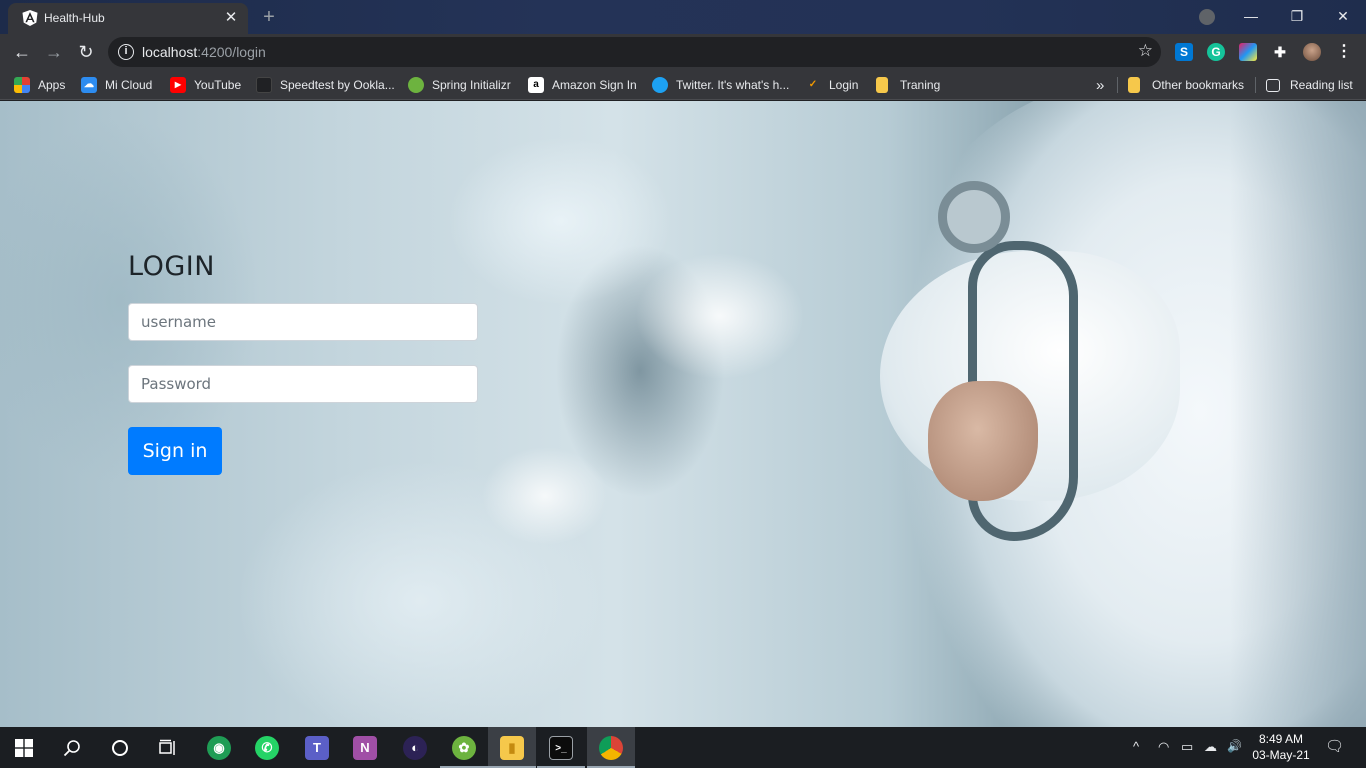 The height and width of the screenshot is (768, 1366). I want to click on bookmark-spring-initializr: Spring Initializr, so click(459, 85).